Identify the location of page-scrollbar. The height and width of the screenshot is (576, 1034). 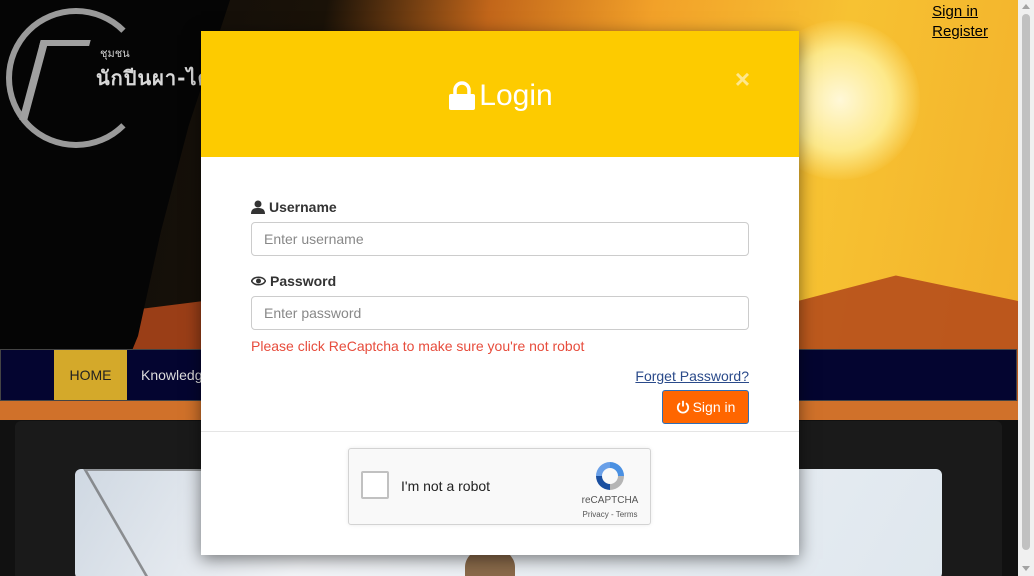
(1026, 288).